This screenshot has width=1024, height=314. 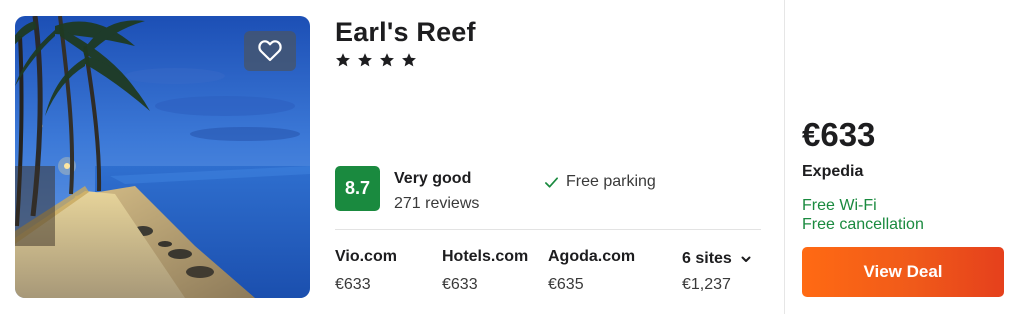 What do you see at coordinates (592, 256) in the screenshot?
I see `site-name: Agoda.com` at bounding box center [592, 256].